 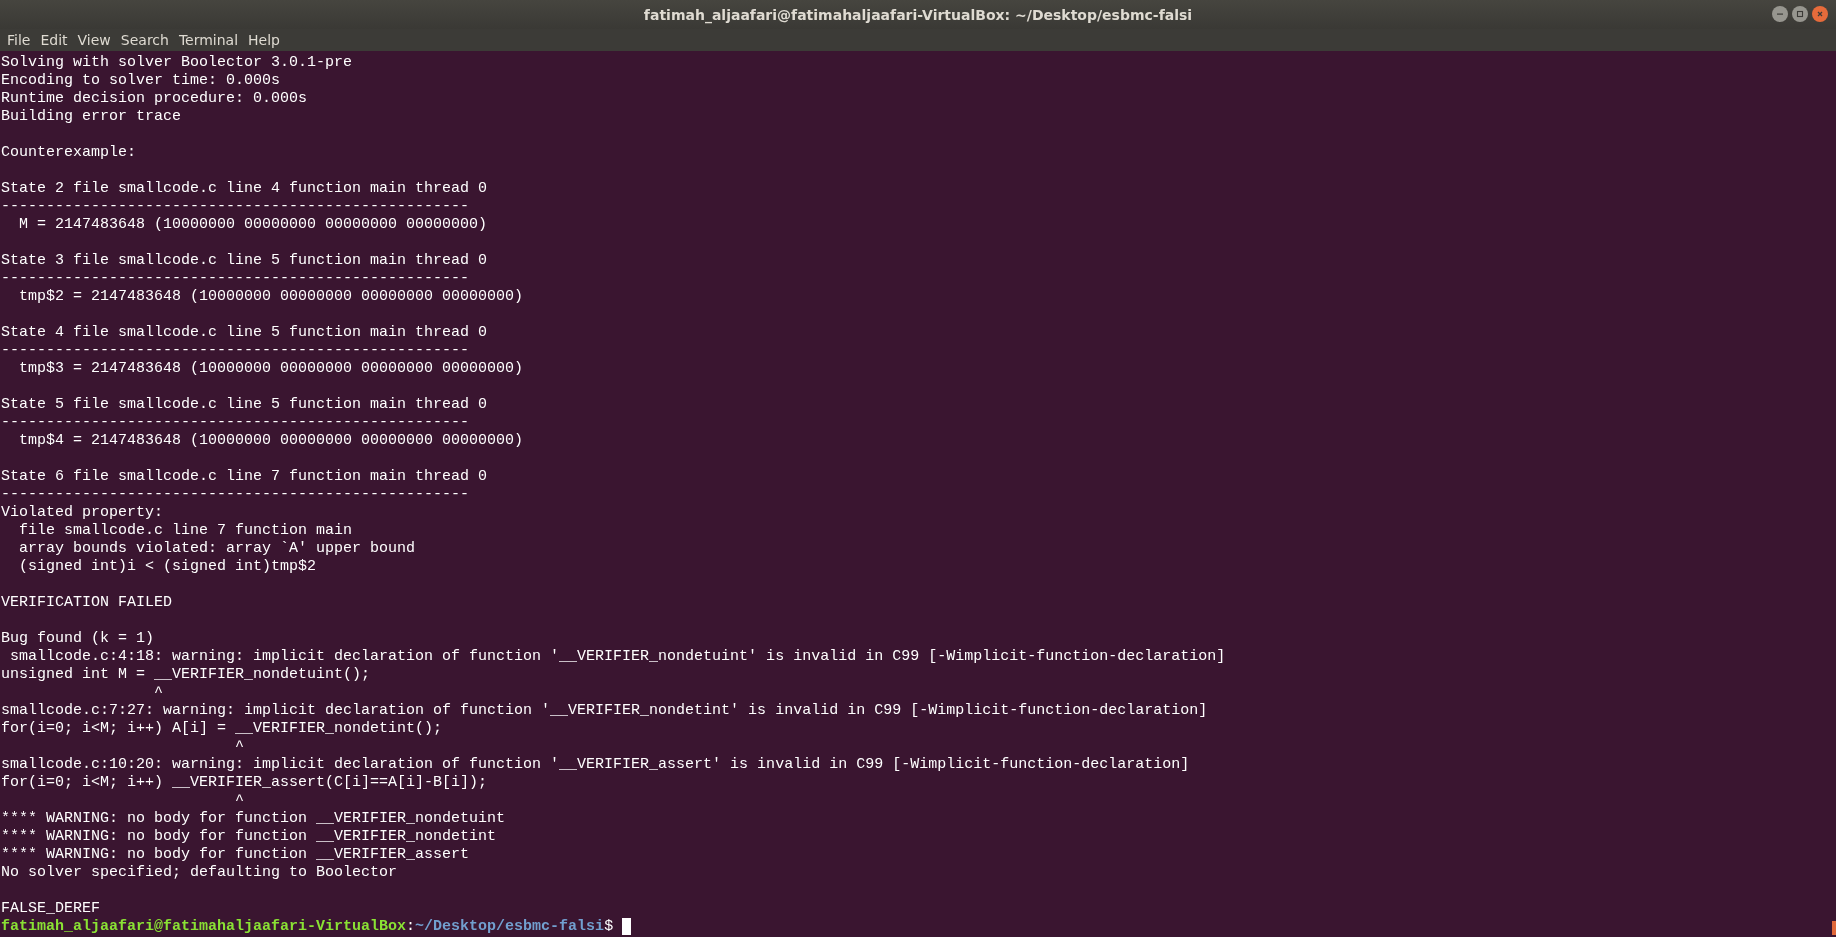 What do you see at coordinates (244, 477) in the screenshot?
I see `terminal-line: State 6 file smallcode.c line 7 function main thread 0` at bounding box center [244, 477].